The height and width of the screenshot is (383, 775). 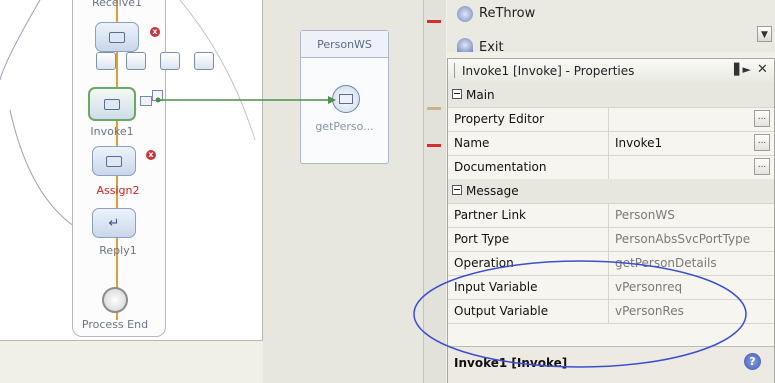 I want to click on property-row: Port Type PersonAbsSvcPortType, so click(x=611, y=239).